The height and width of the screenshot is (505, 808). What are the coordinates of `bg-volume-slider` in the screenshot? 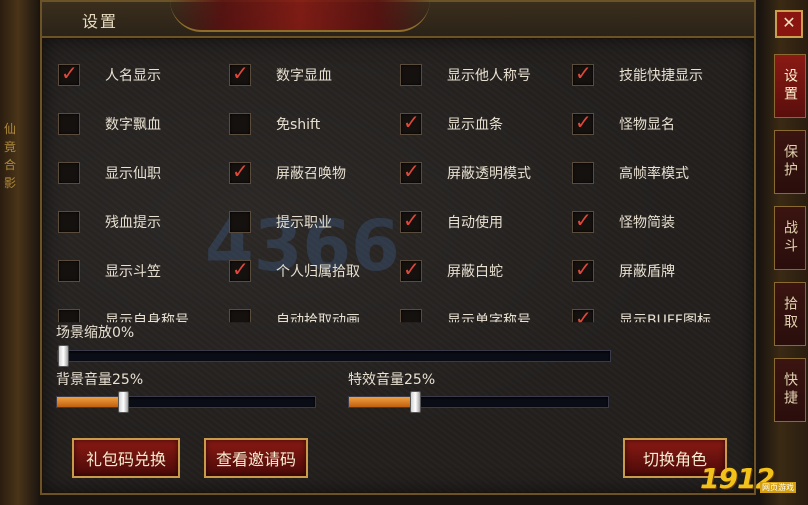 It's located at (186, 402).